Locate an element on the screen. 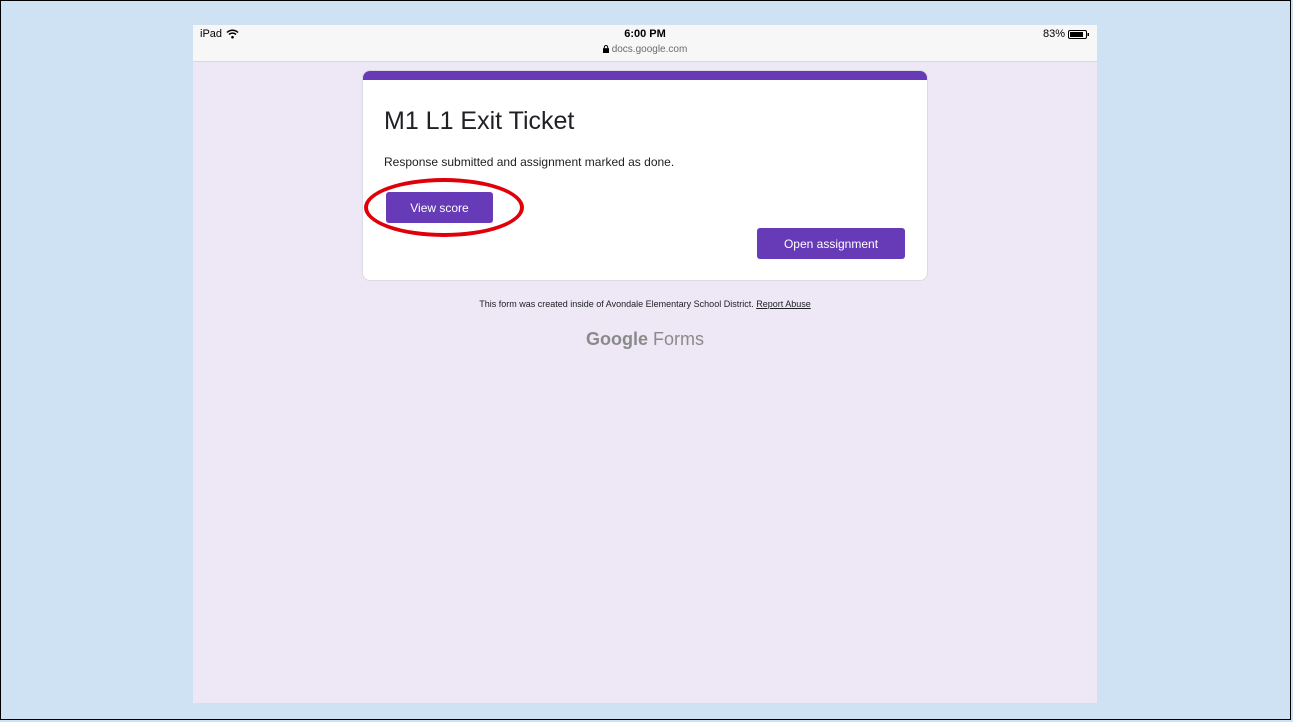  status-bar: iPad 6:00 PM docs.google.com 83% is located at coordinates (645, 43).